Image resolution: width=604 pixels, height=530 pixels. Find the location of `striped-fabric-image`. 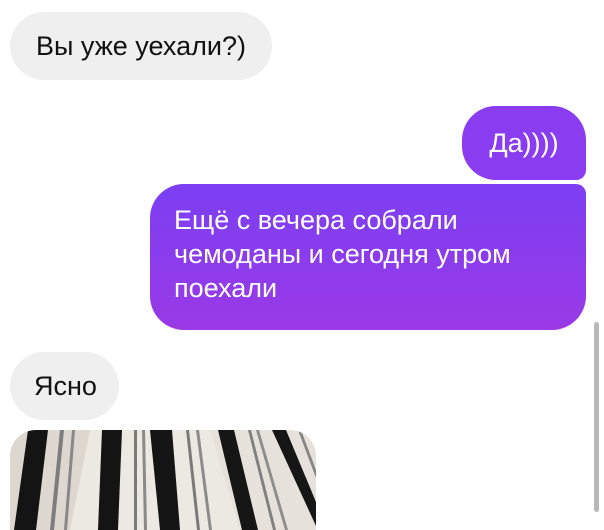

striped-fabric-image is located at coordinates (163, 480).